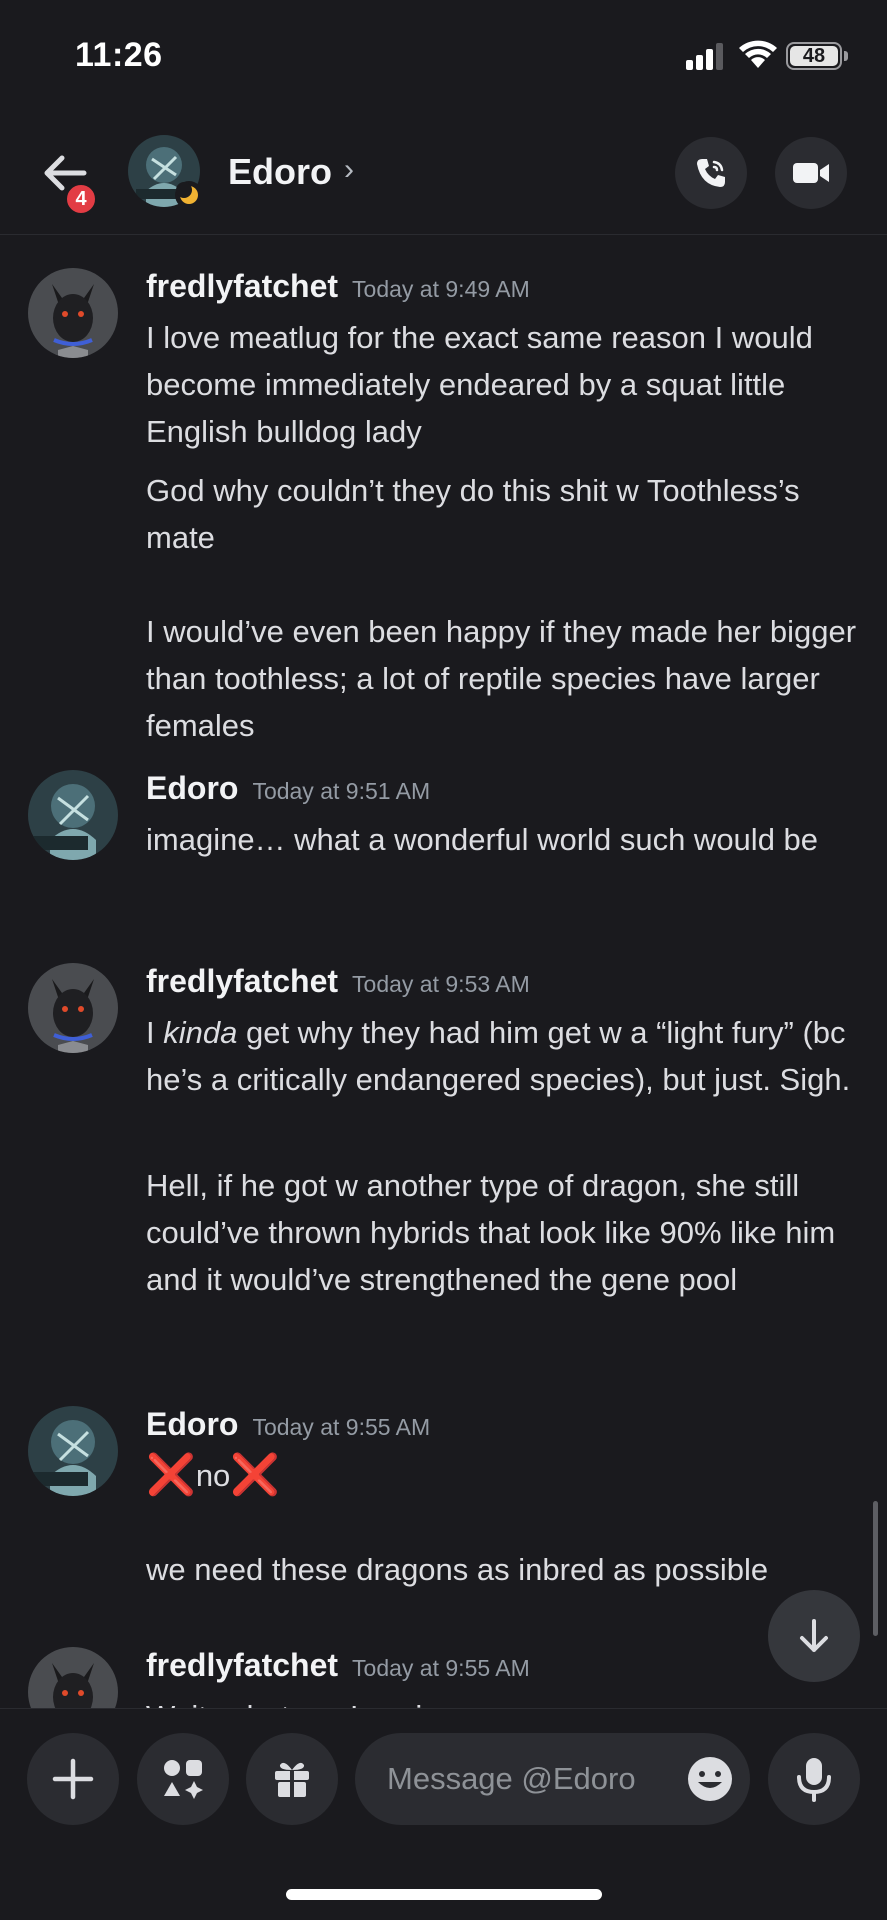  What do you see at coordinates (349, 170) in the screenshot?
I see `chevron-right-icon: ›` at bounding box center [349, 170].